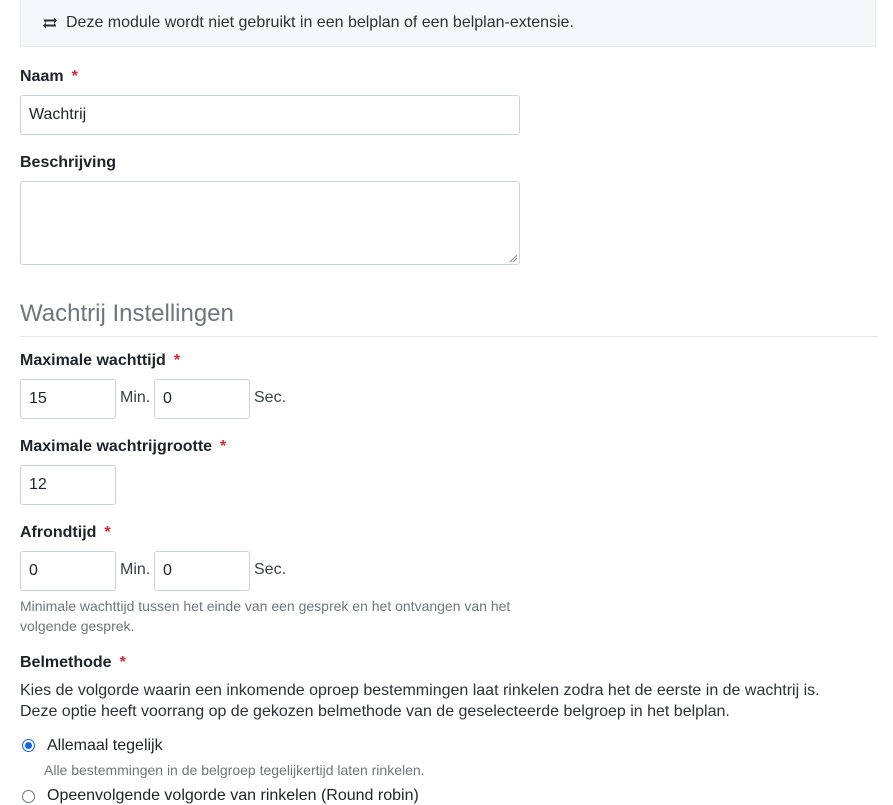 This screenshot has height=805, width=893. I want to click on description-label: Beschrijving, so click(68, 162).